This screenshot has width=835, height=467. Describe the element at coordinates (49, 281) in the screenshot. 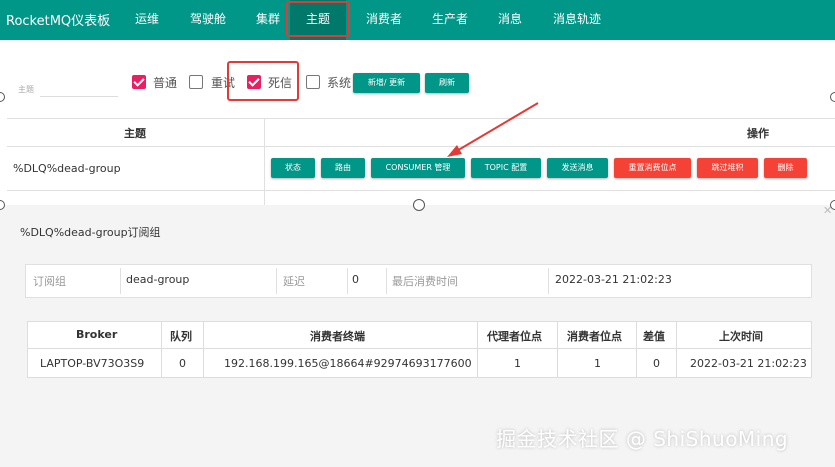

I see `group-label: 订阅组` at that location.